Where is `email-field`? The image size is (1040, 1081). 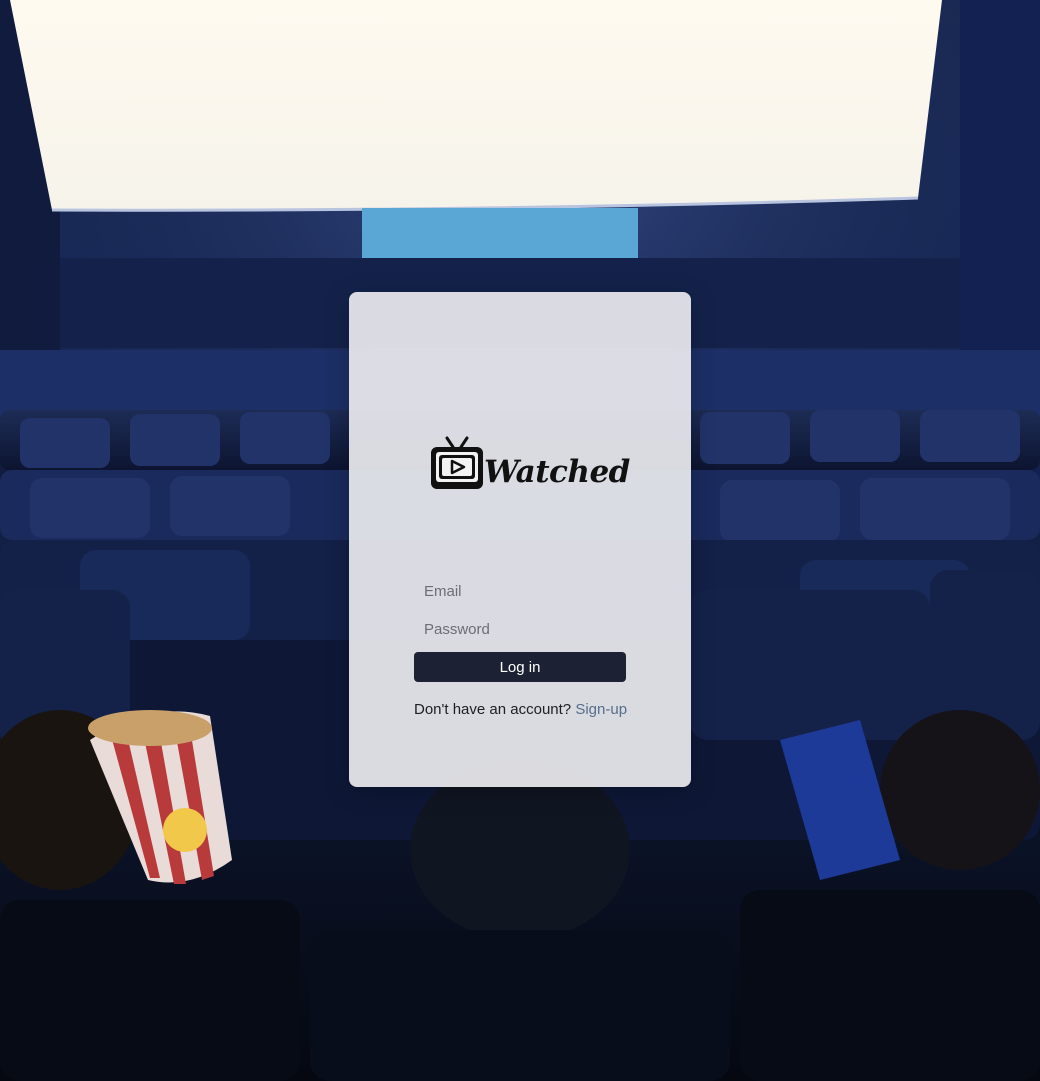 email-field is located at coordinates (520, 591).